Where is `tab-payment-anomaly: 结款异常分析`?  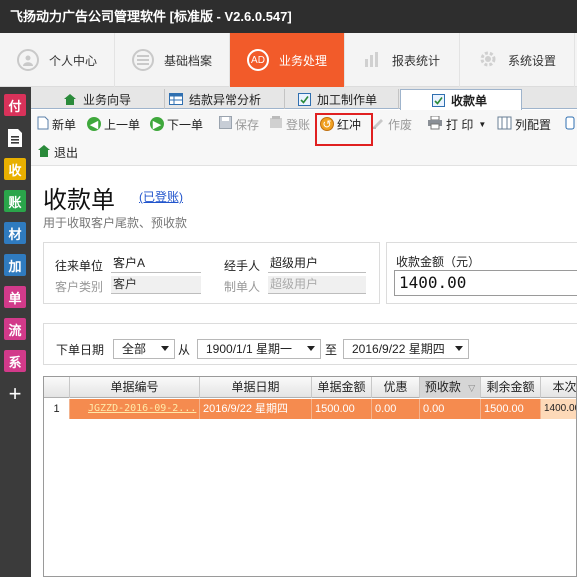 tab-payment-anomaly: 结款异常分析 is located at coordinates (223, 99).